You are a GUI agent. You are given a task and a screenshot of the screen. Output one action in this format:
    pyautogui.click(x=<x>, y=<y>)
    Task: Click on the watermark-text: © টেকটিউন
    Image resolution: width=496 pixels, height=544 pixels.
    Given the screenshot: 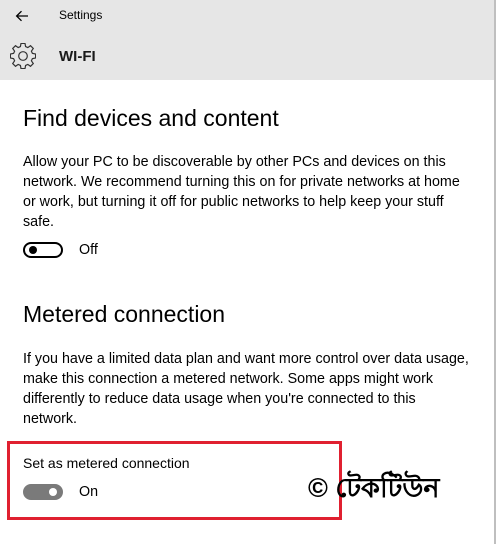 What is the action you would take?
    pyautogui.click(x=374, y=488)
    